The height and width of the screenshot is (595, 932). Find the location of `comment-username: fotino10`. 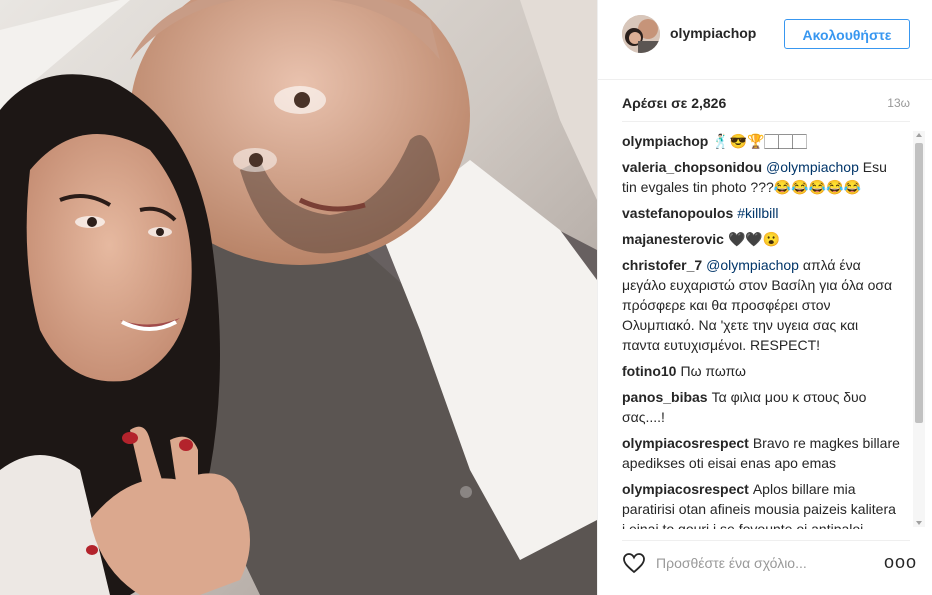

comment-username: fotino10 is located at coordinates (649, 371).